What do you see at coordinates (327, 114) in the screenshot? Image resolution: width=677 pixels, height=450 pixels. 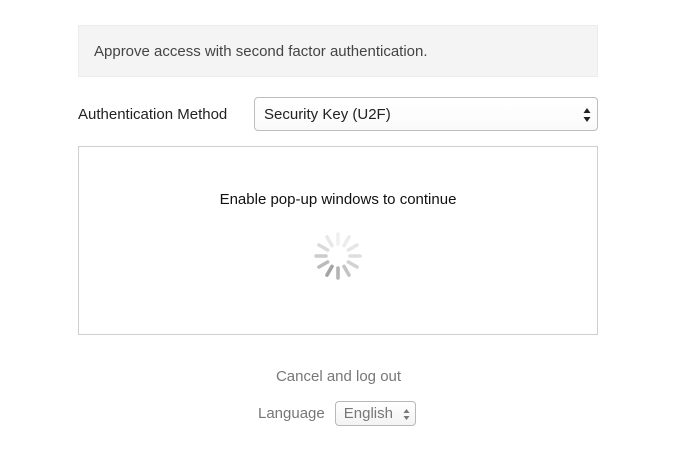 I see `auth-method-selected-value: Security Key (U2F)` at bounding box center [327, 114].